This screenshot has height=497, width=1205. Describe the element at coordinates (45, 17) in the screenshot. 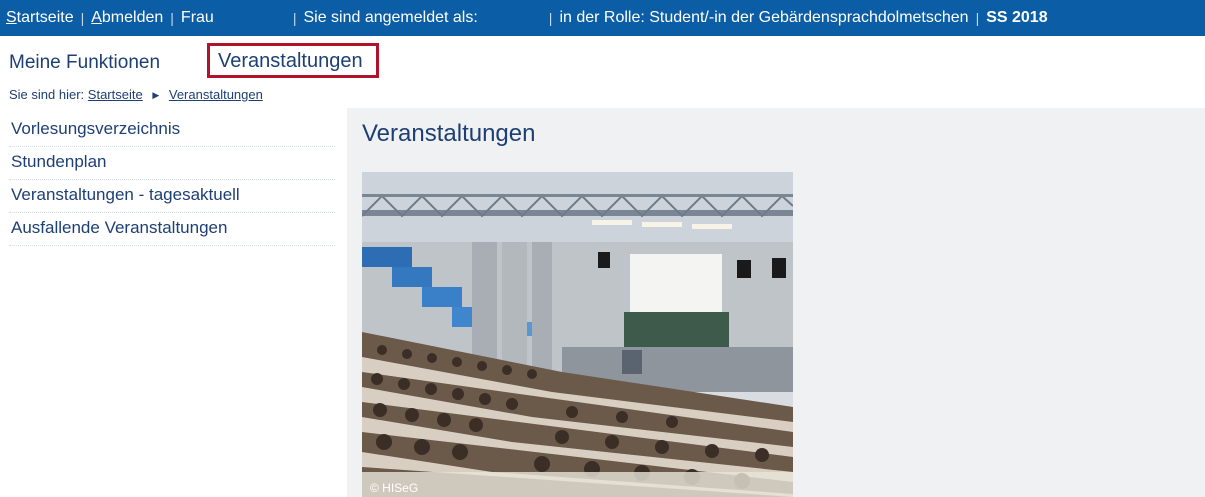

I see `home-link-rest: tartseite` at that location.